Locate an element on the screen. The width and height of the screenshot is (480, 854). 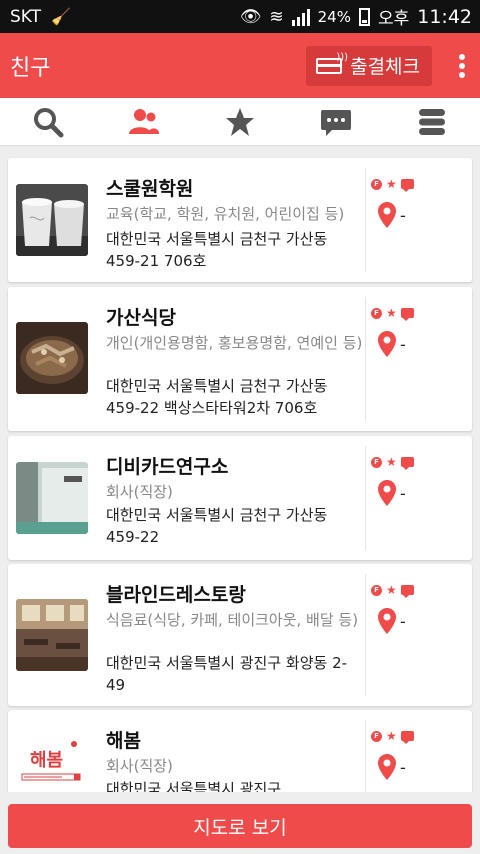
star-icon is located at coordinates (240, 121).